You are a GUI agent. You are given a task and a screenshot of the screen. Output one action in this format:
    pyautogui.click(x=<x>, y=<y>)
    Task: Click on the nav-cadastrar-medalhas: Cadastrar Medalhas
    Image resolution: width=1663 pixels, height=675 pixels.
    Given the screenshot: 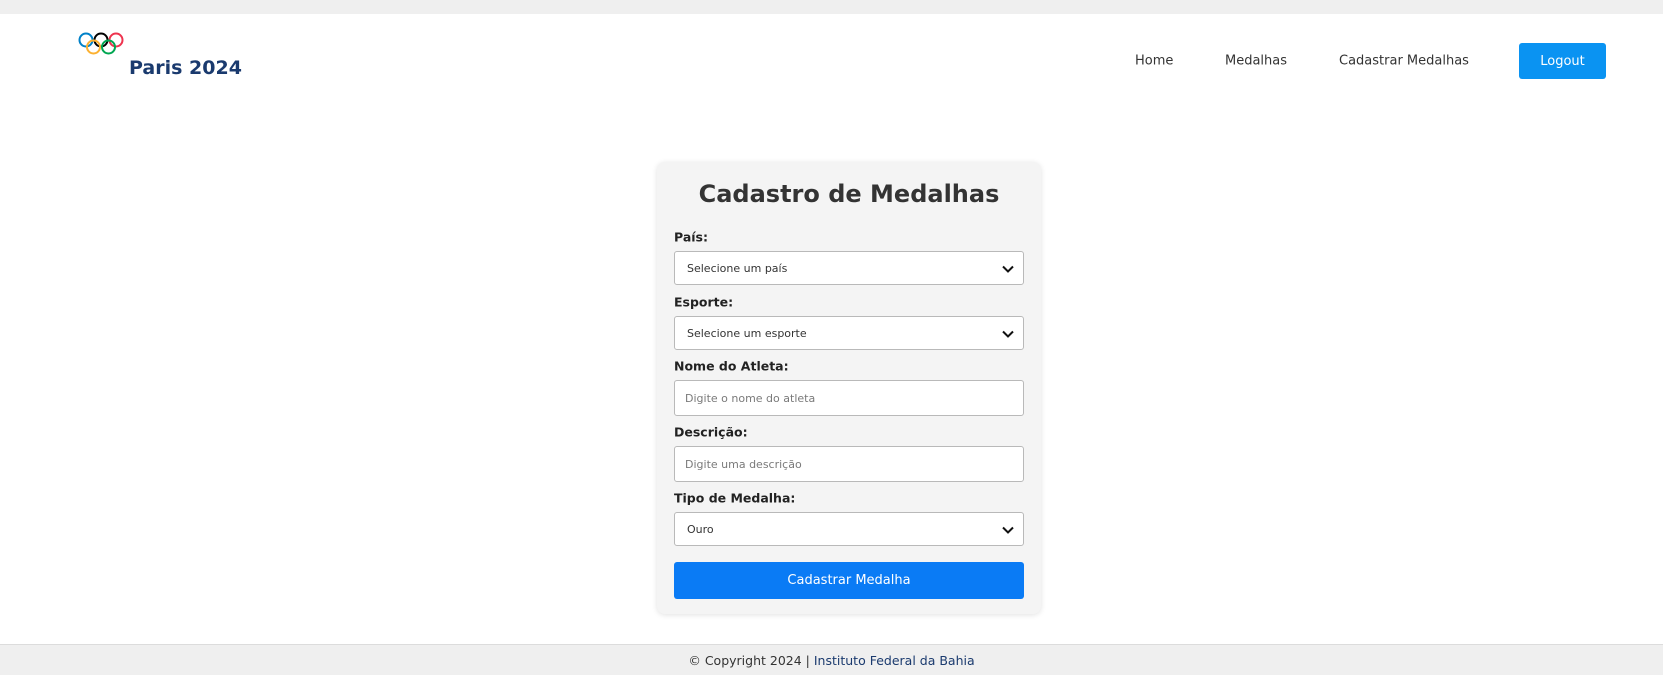 What is the action you would take?
    pyautogui.click(x=1404, y=61)
    